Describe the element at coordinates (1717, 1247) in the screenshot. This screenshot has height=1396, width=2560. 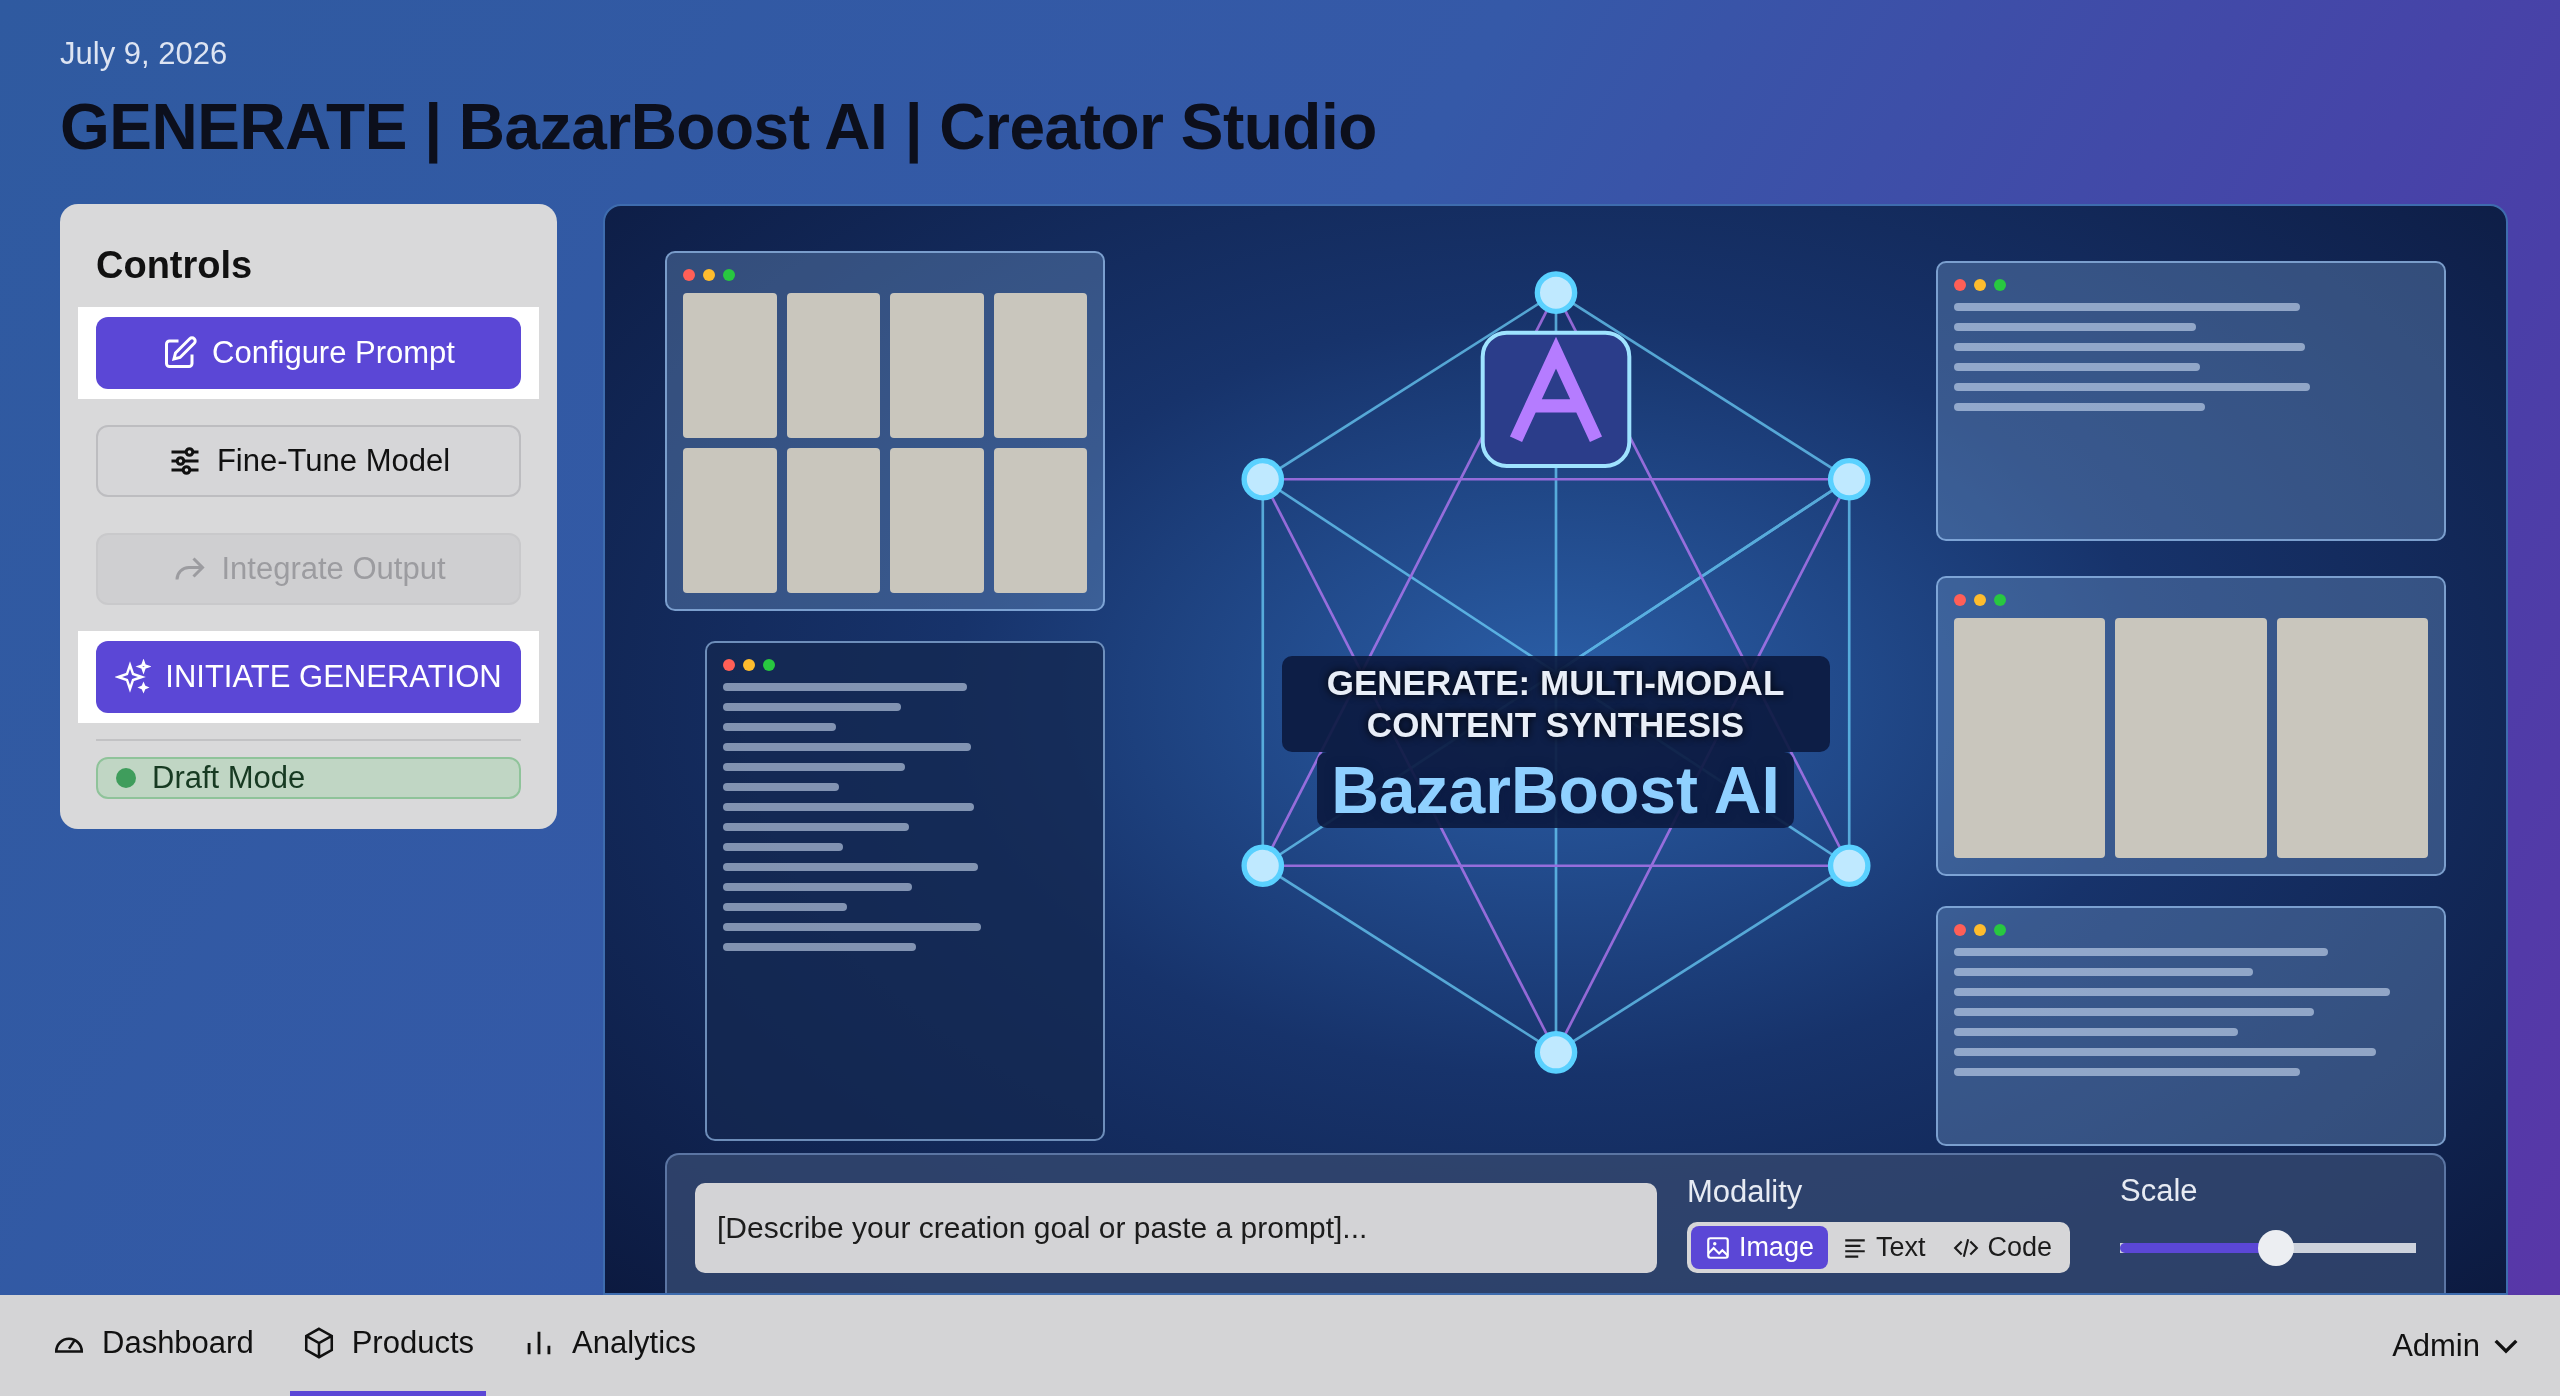
I see `image-icon` at that location.